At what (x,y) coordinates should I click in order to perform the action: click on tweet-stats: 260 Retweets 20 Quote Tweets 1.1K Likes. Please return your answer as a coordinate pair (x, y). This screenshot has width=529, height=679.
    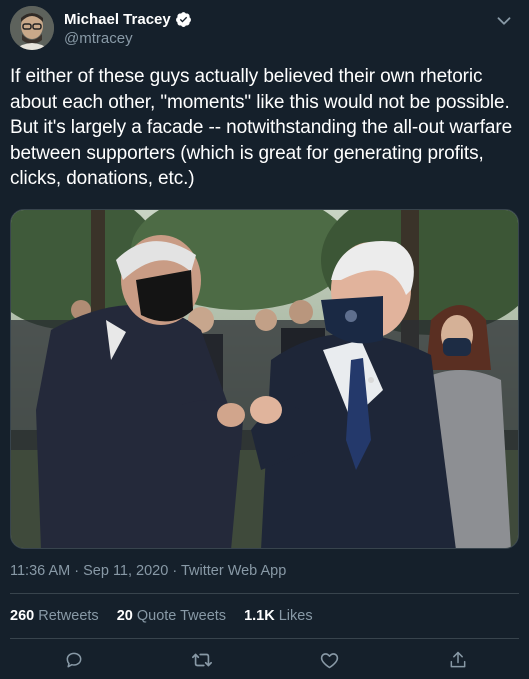
    Looking at the image, I should click on (161, 616).